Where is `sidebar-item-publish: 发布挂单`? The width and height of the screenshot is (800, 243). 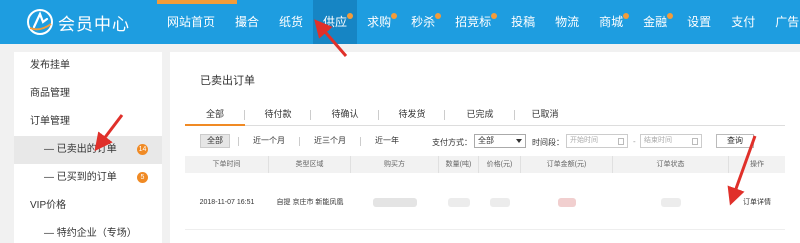 sidebar-item-publish: 发布挂单 is located at coordinates (88, 66).